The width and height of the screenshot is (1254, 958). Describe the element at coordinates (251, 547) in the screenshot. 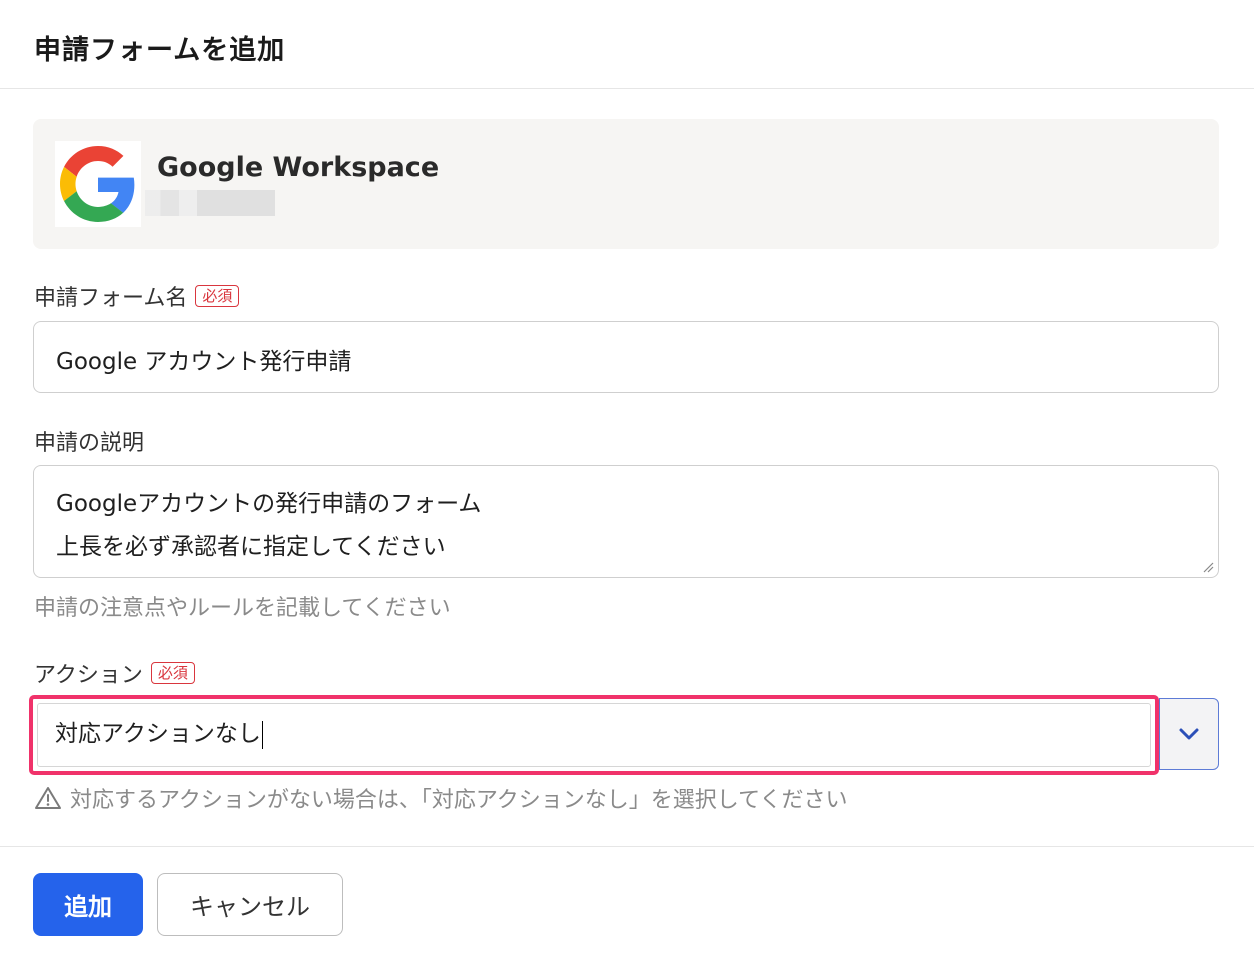

I see `description-line-2: 上長を必ず承認者に指定してください` at that location.